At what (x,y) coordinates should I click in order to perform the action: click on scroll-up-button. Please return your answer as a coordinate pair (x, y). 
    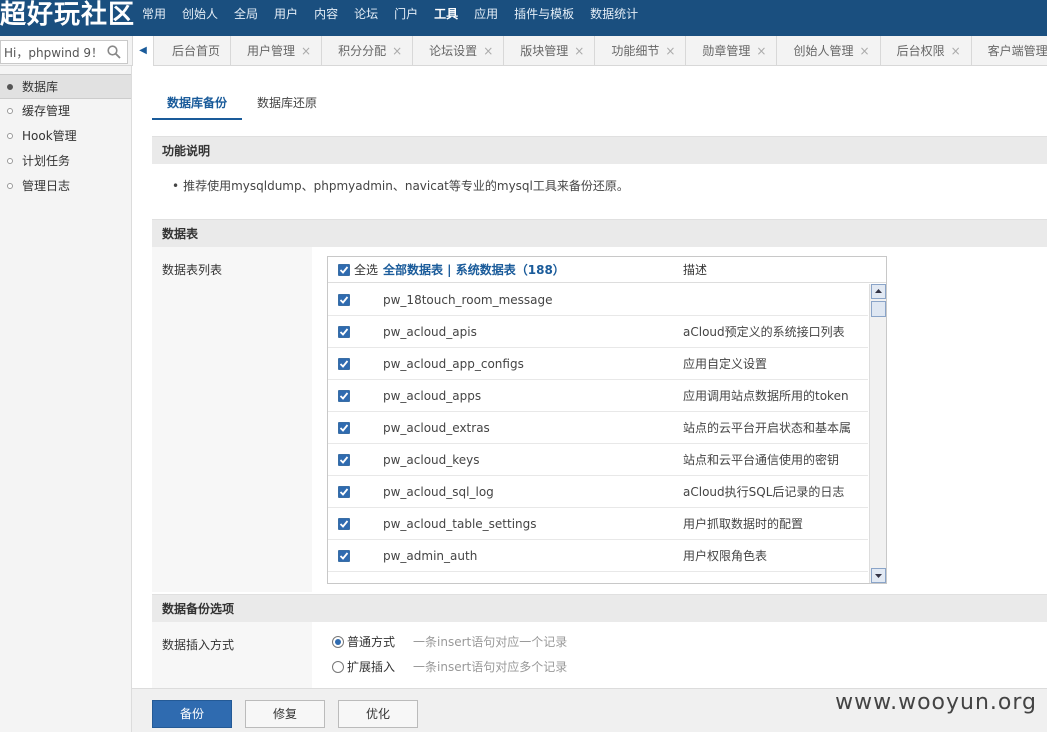
    Looking at the image, I should click on (878, 291).